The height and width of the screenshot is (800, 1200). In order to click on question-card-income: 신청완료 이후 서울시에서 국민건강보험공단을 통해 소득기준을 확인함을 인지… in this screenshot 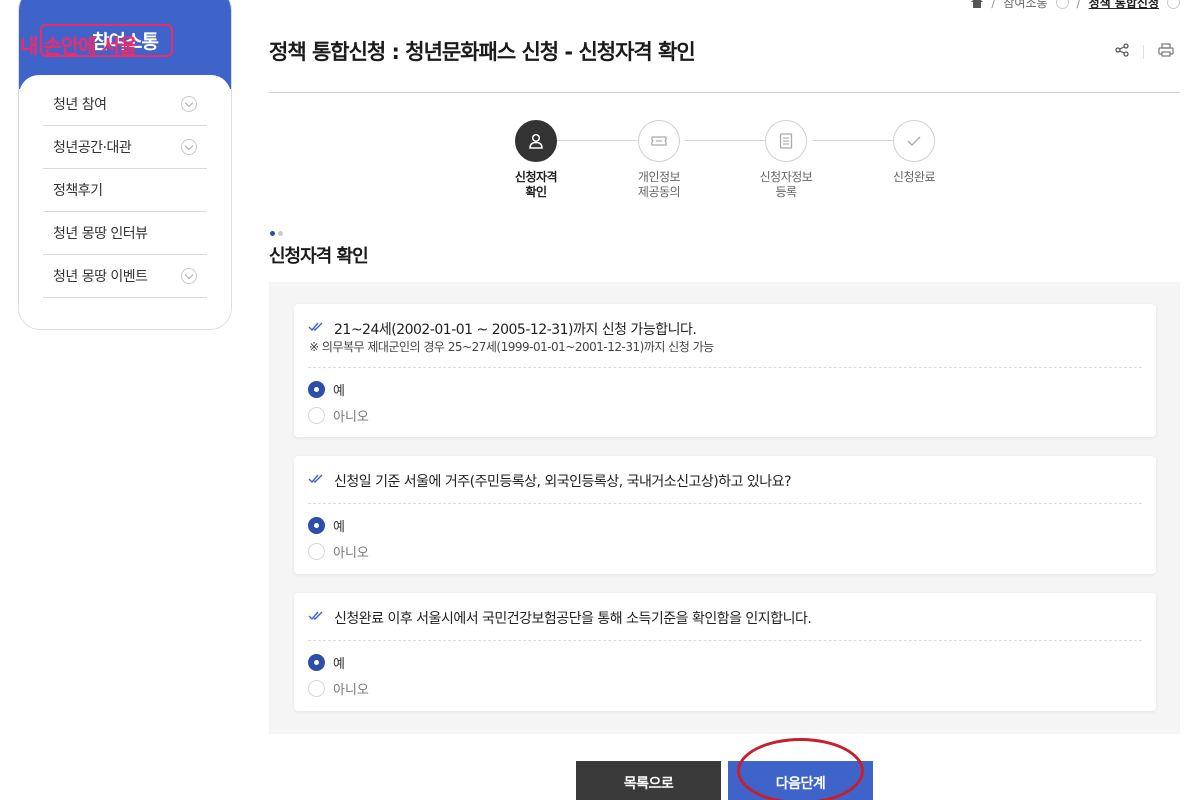, I will do `click(725, 652)`.